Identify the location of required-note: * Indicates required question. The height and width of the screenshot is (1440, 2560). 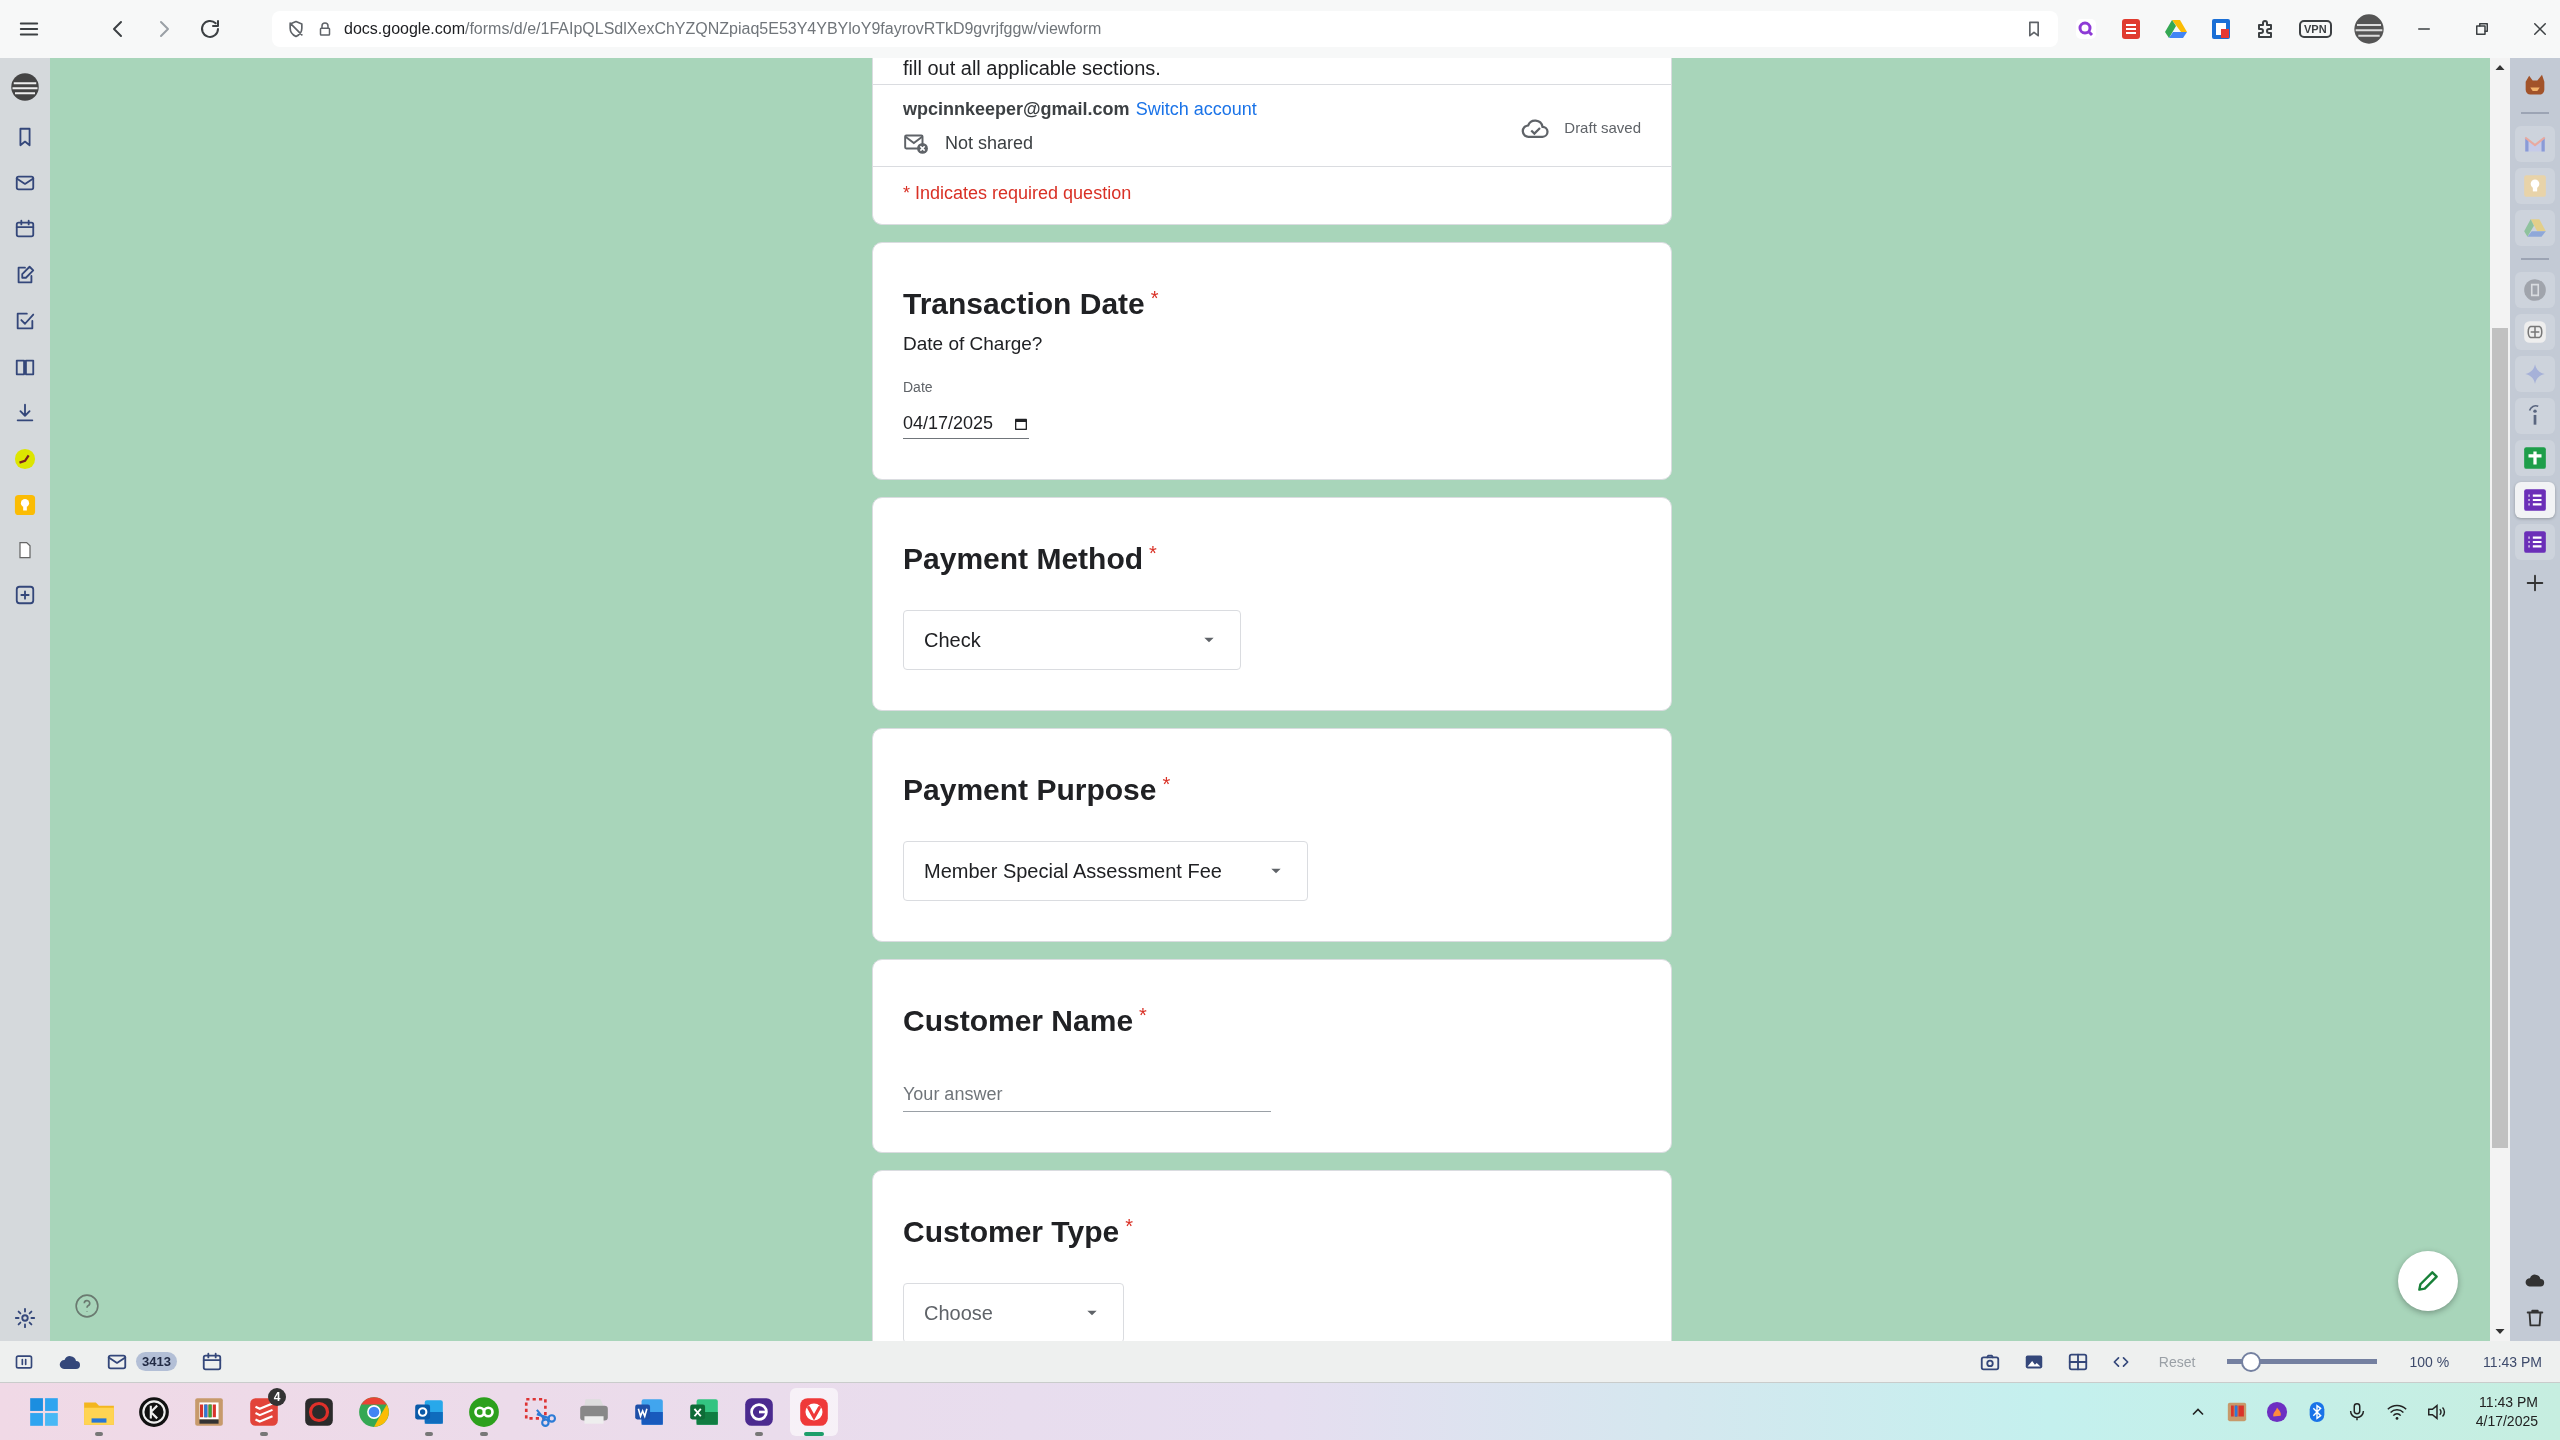
(1017, 193).